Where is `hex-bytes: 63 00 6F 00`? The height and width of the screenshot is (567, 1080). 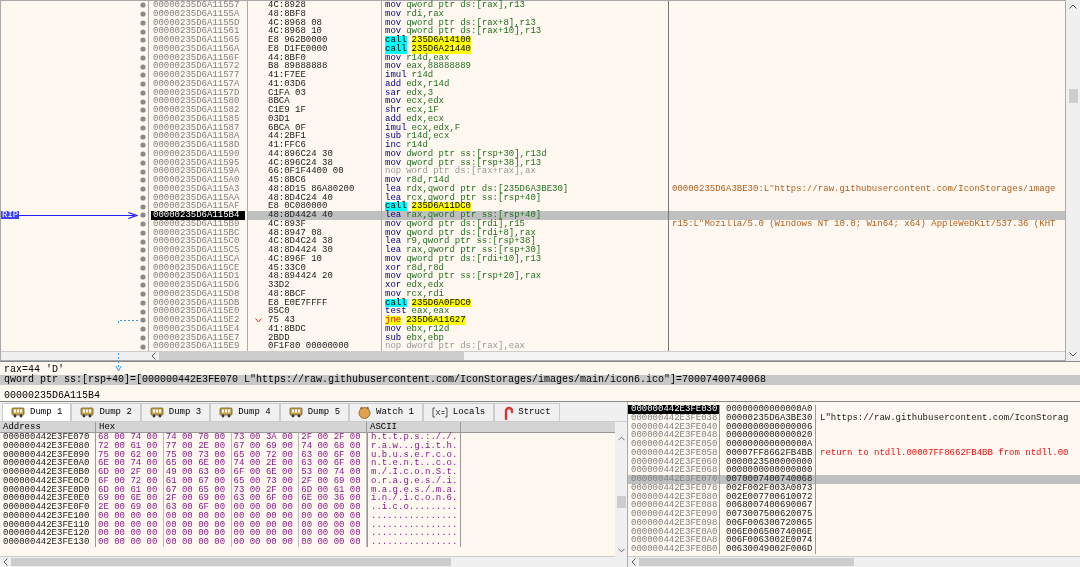 hex-bytes: 63 00 6F 00 is located at coordinates (265, 498).